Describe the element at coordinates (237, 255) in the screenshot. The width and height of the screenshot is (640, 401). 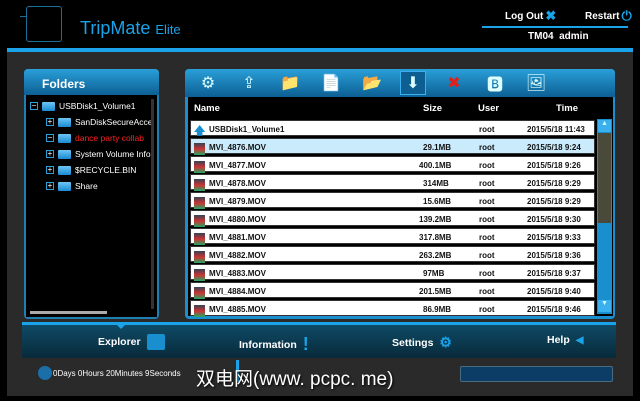
I see `cell-name: MVI_4882.MOV` at that location.